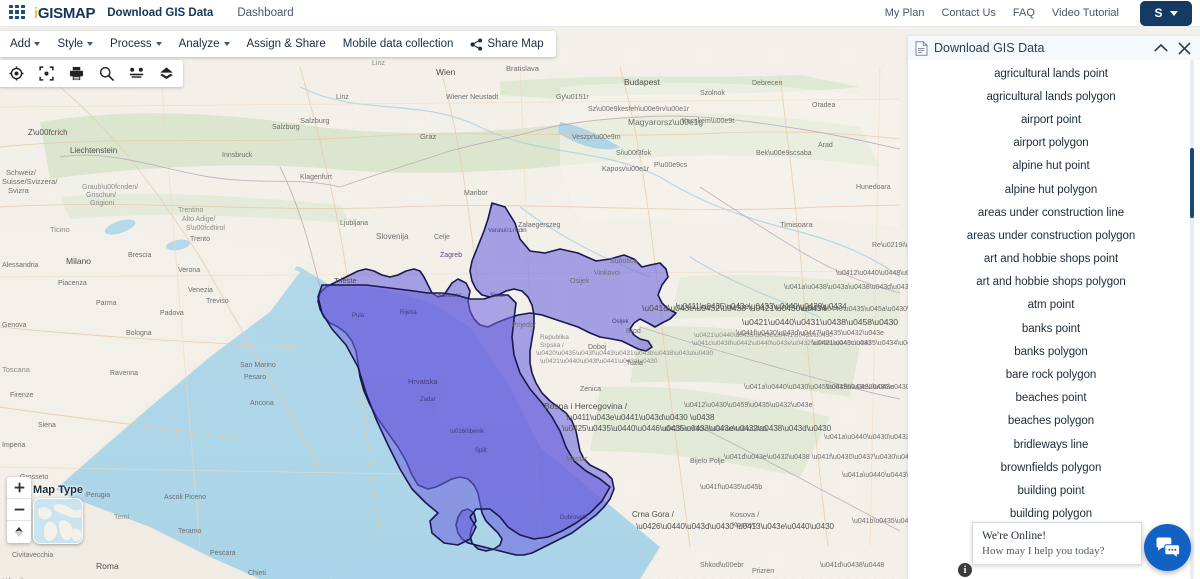  Describe the element at coordinates (160, 13) in the screenshot. I see `nav-download-gis-data: Download GIS Data` at that location.